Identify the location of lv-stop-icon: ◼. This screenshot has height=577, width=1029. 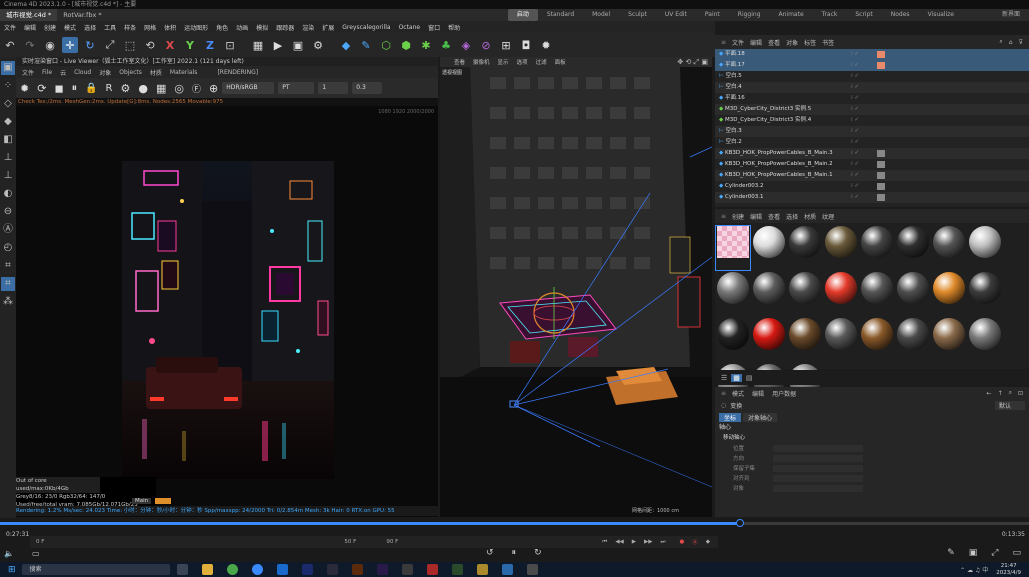
(58, 88).